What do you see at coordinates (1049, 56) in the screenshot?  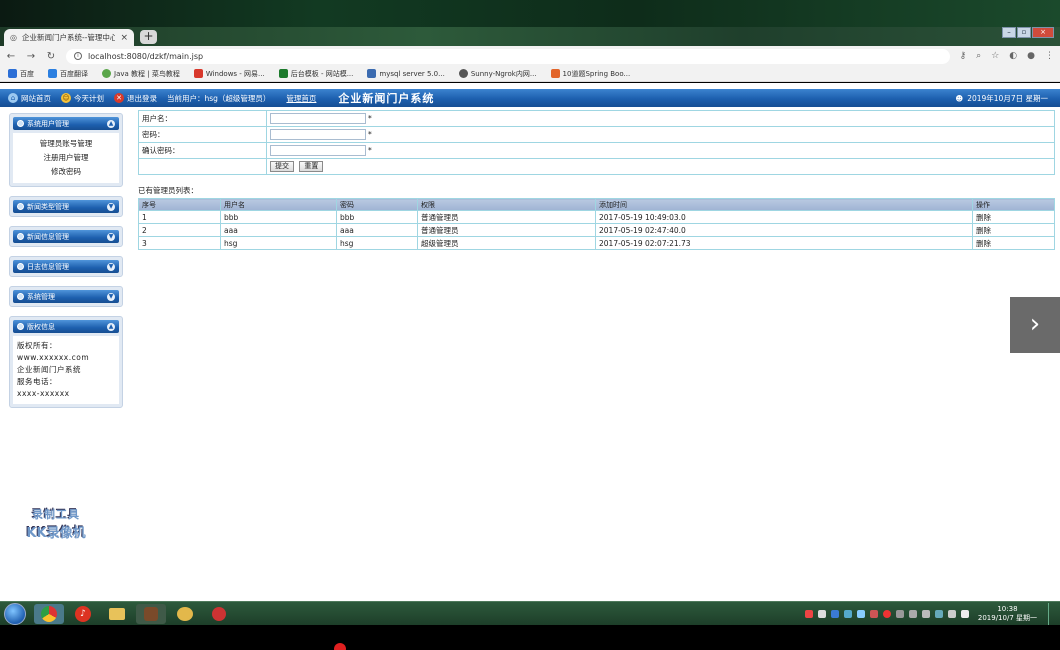 I see `menu-icon: ⋮` at bounding box center [1049, 56].